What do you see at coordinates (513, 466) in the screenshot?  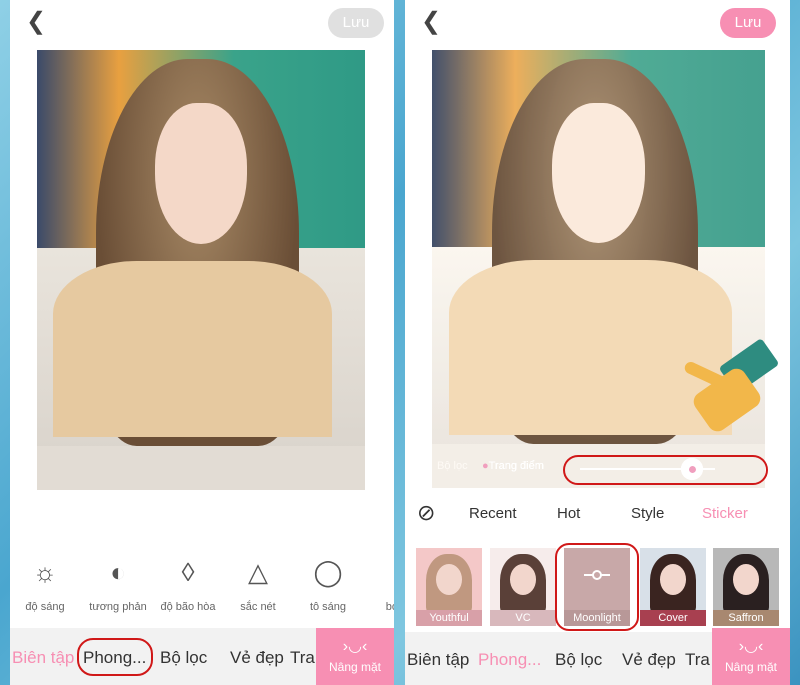 I see `slider-right-label: ●Trang điểm` at bounding box center [513, 466].